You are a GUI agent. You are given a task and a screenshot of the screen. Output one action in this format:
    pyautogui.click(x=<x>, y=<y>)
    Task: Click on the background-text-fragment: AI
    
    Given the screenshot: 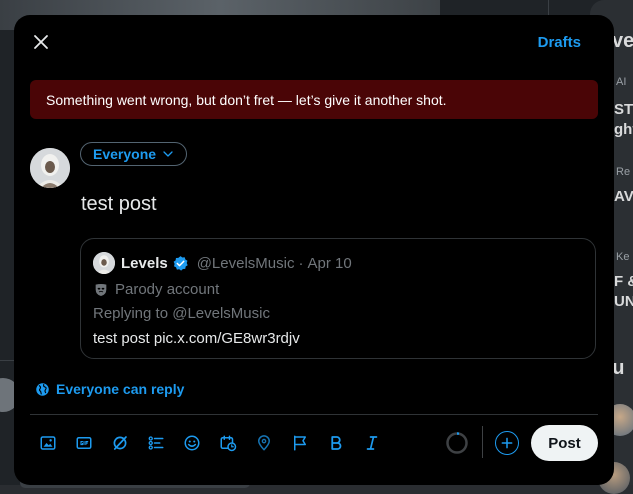 What is the action you would take?
    pyautogui.click(x=621, y=82)
    